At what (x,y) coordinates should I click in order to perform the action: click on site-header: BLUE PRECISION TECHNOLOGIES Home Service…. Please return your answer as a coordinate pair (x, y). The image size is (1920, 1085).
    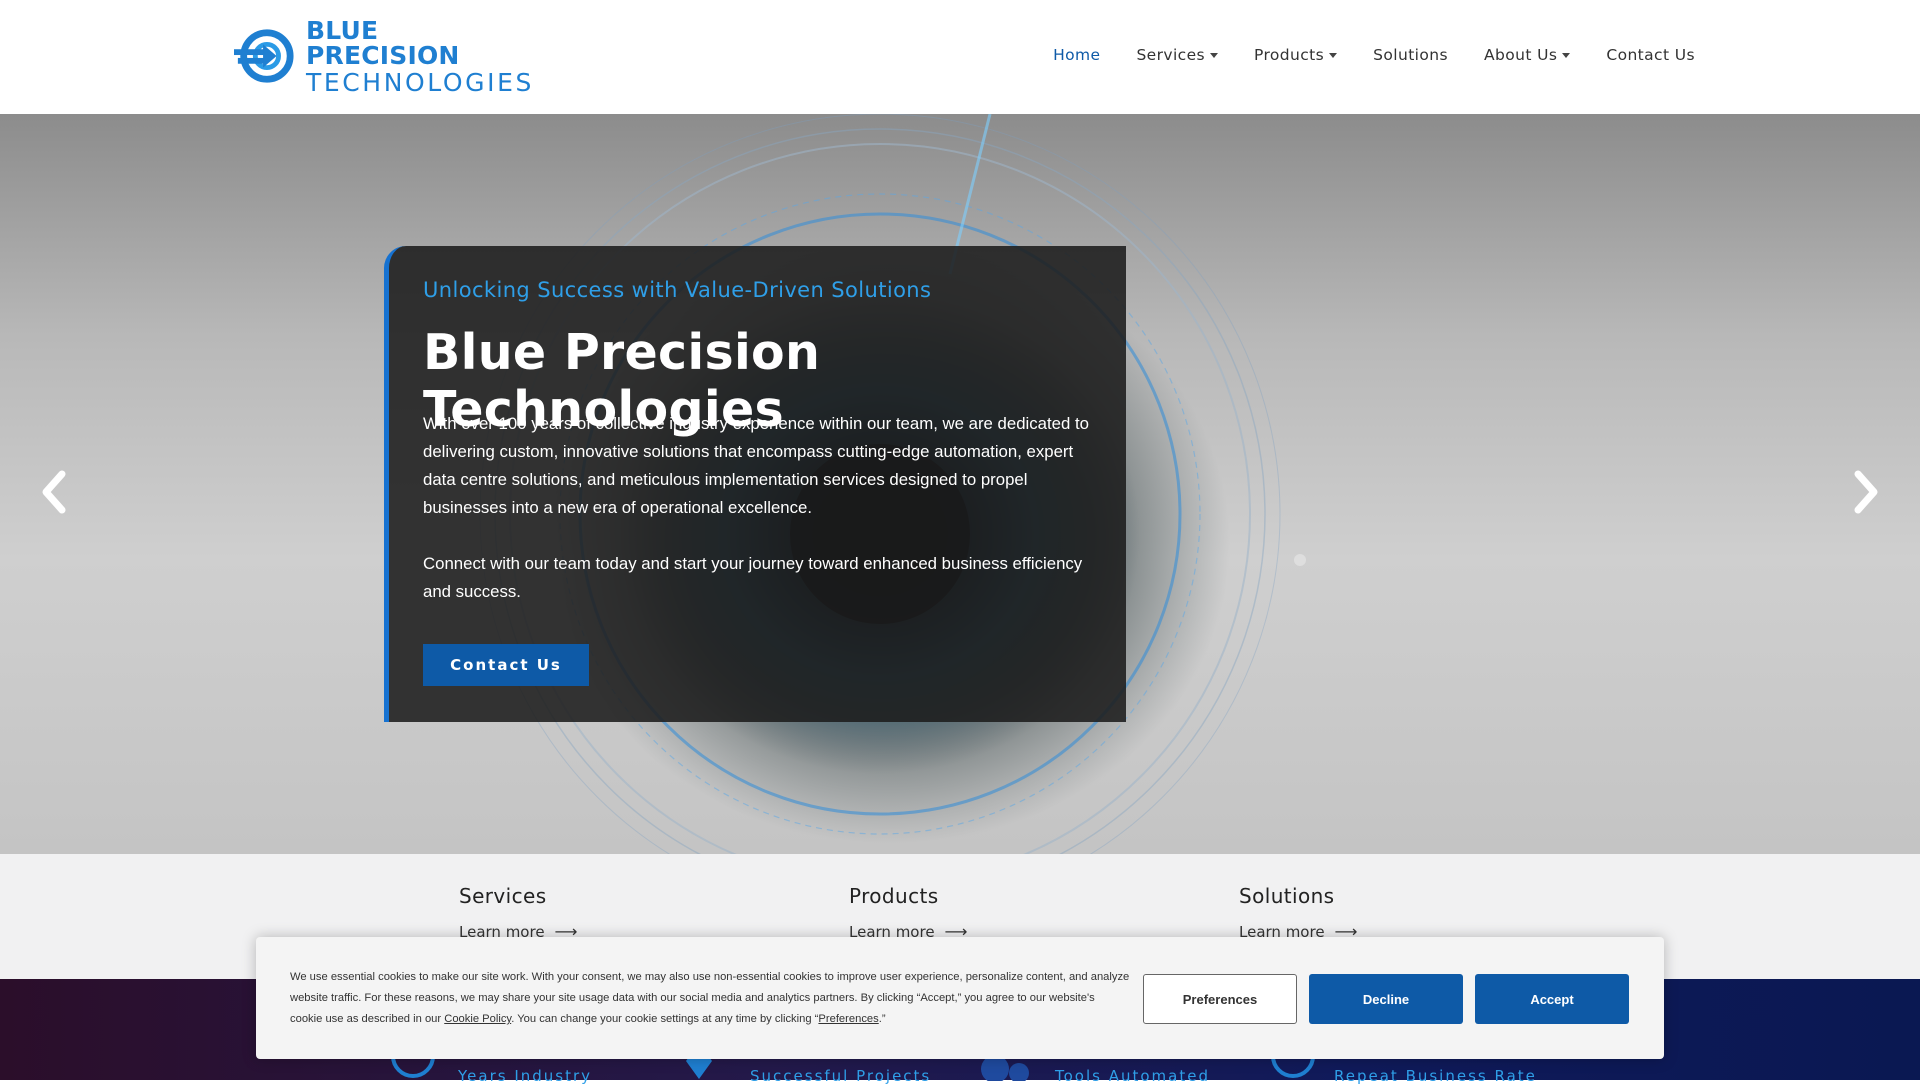
    Looking at the image, I should click on (960, 57).